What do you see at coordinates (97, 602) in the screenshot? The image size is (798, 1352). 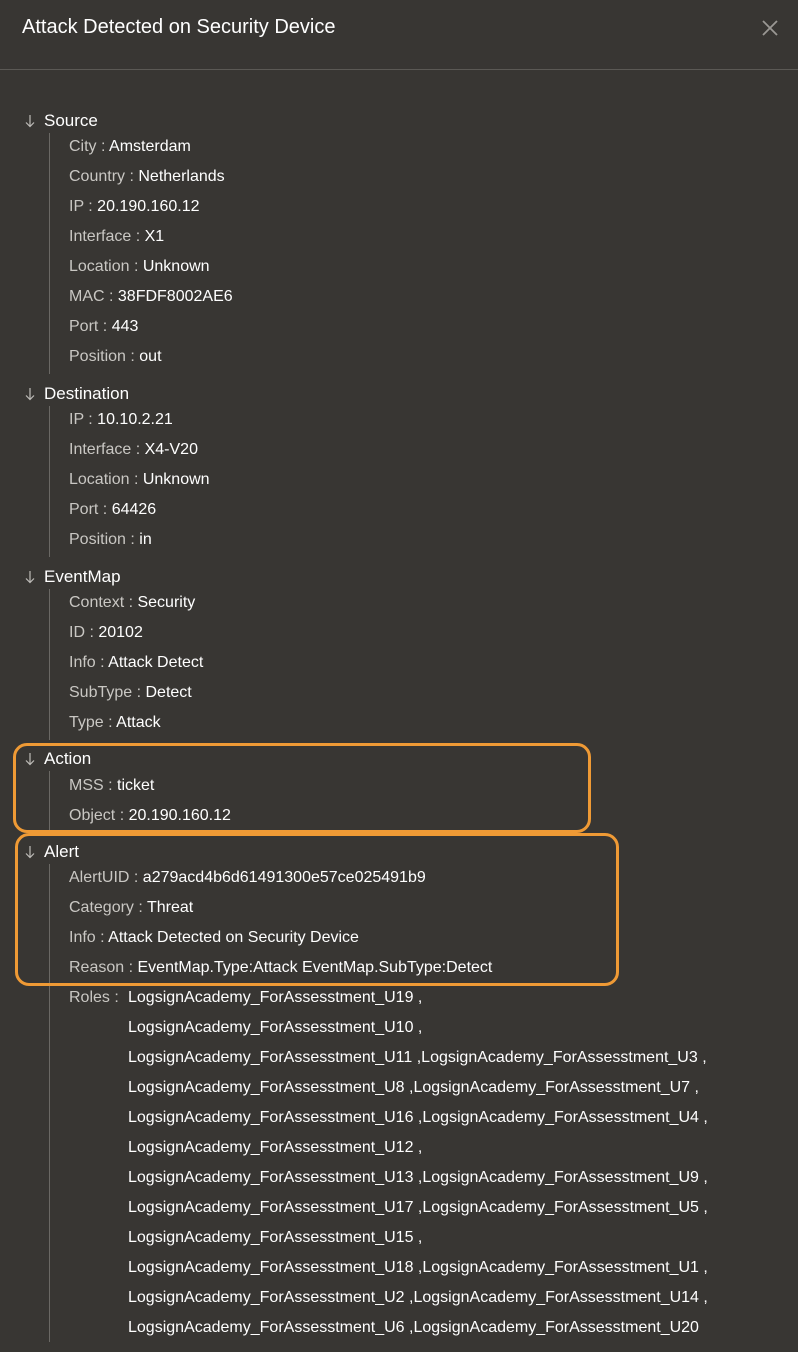 I see `field-key: Context` at bounding box center [97, 602].